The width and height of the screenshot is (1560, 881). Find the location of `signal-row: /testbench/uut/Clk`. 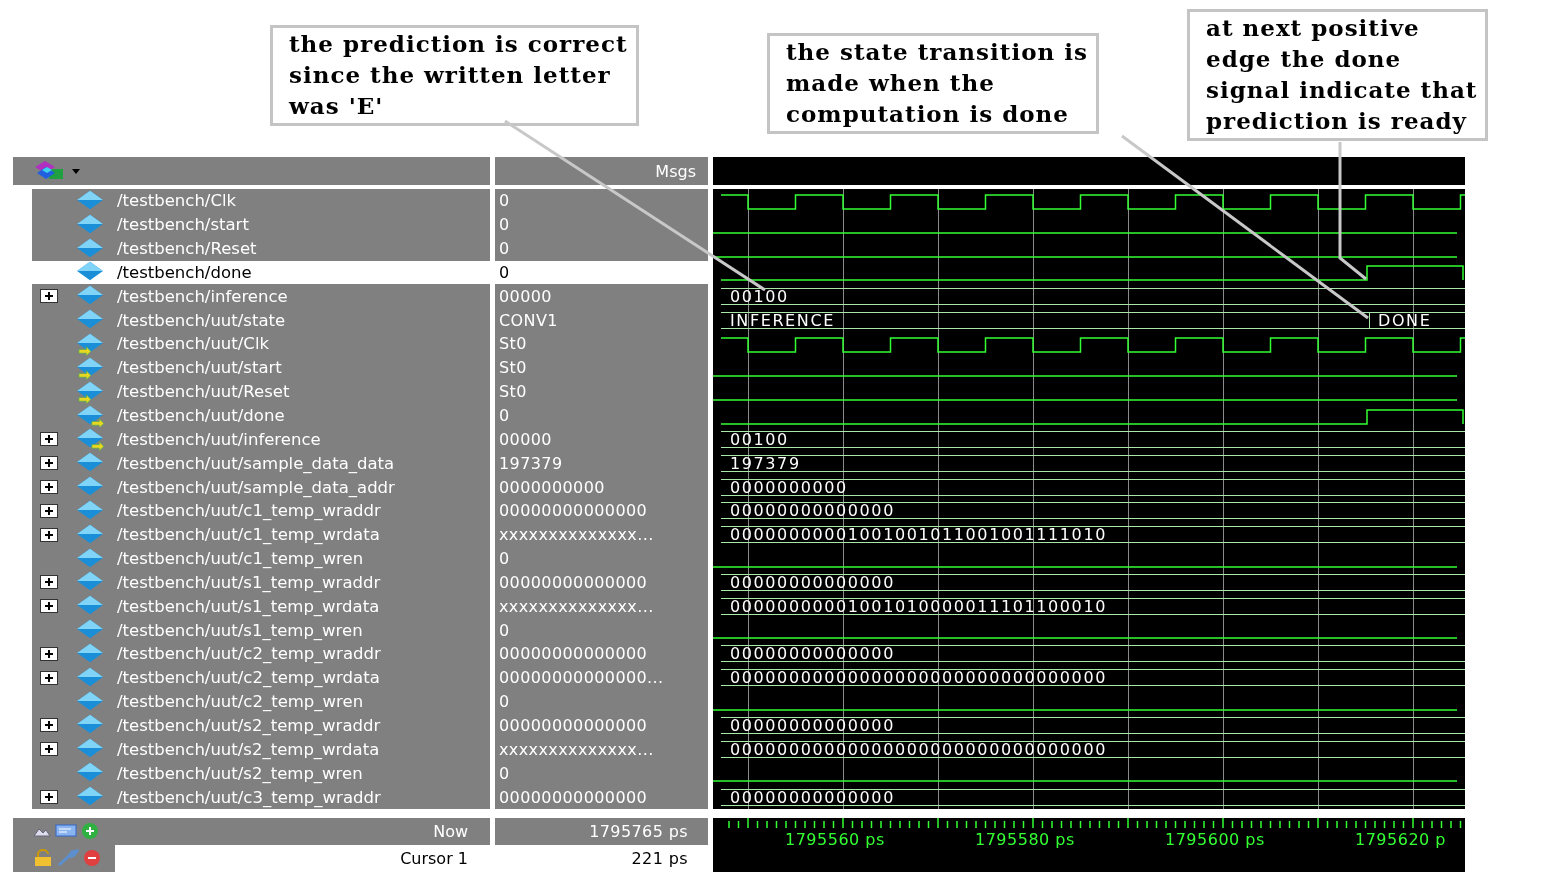

signal-row: /testbench/uut/Clk is located at coordinates (261, 344).